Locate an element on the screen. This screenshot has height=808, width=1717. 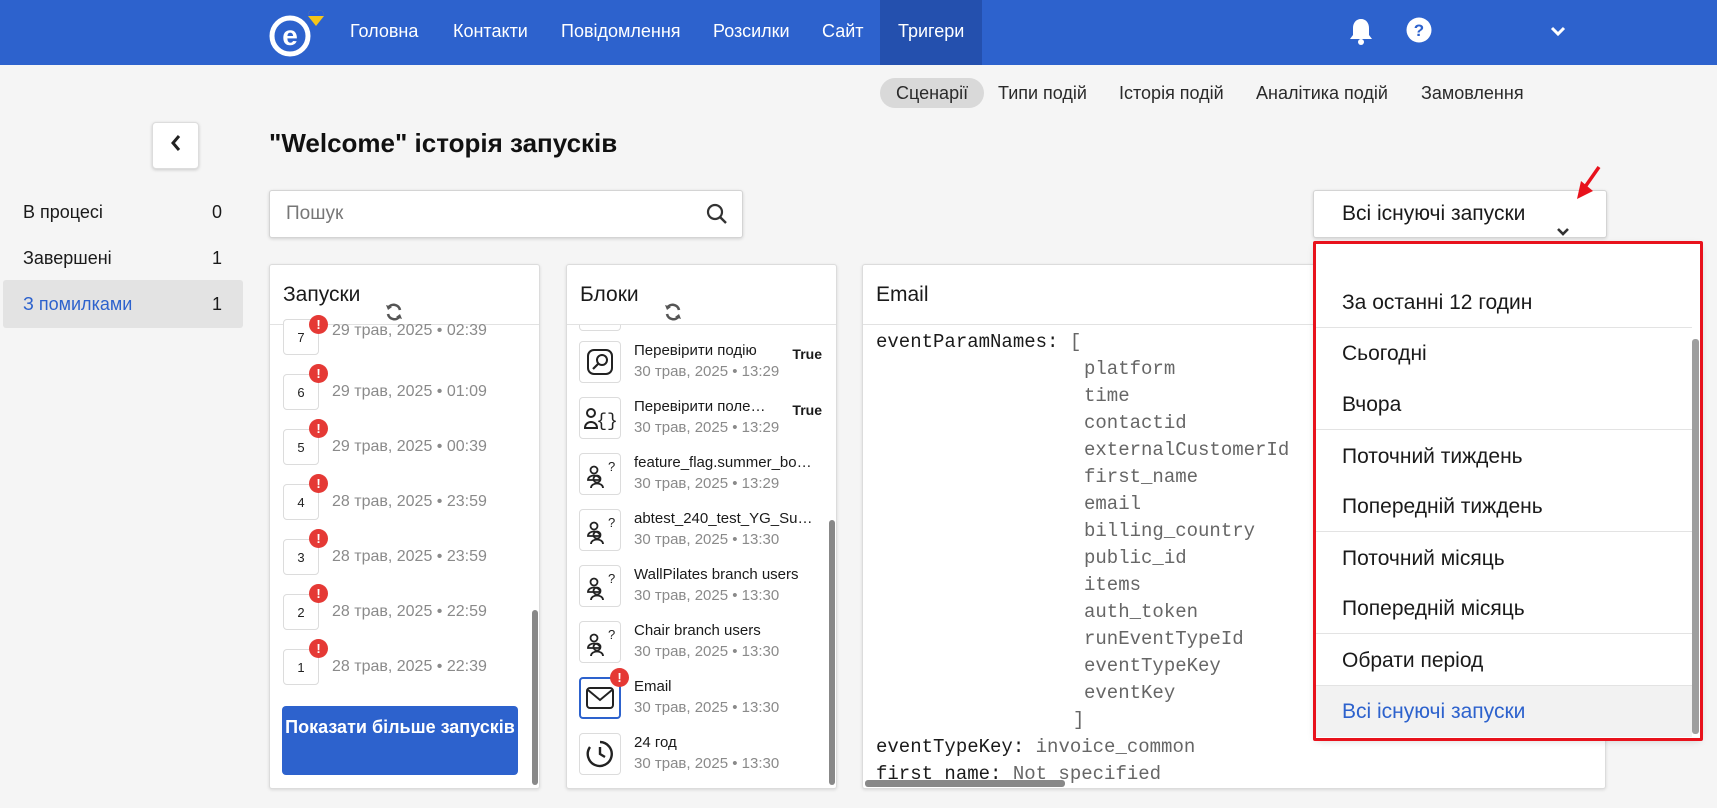
show-more-runs-button: Показати більше запусків is located at coordinates (400, 740).